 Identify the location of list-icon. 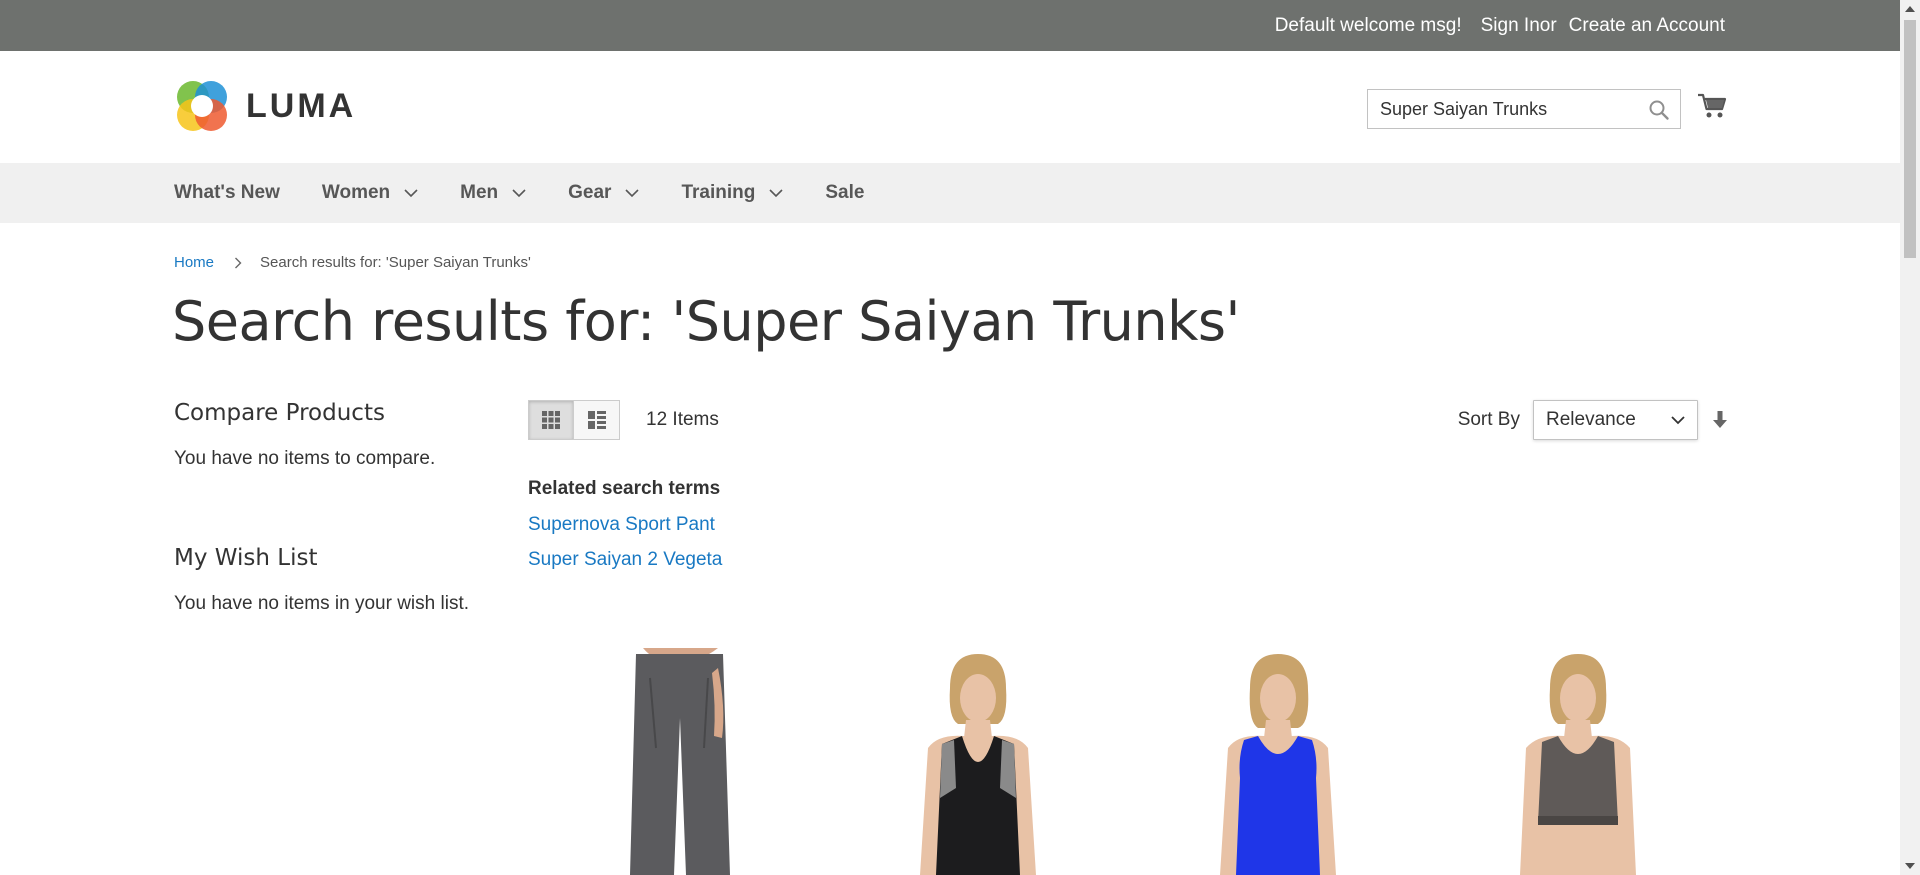
(596, 420).